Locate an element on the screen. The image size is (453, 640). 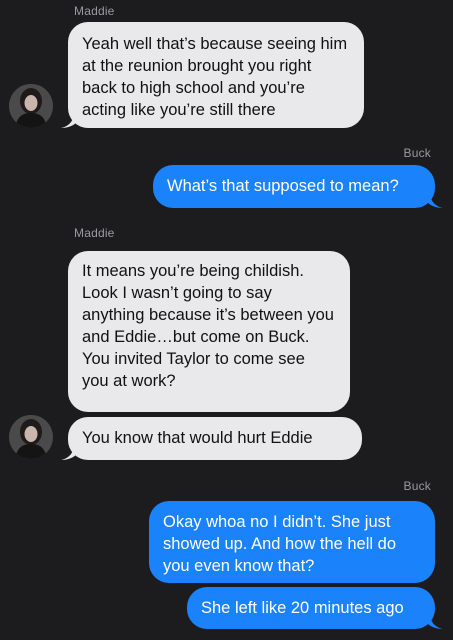
outgoing-message-bubble: She left like 20 minutes ago is located at coordinates (311, 608).